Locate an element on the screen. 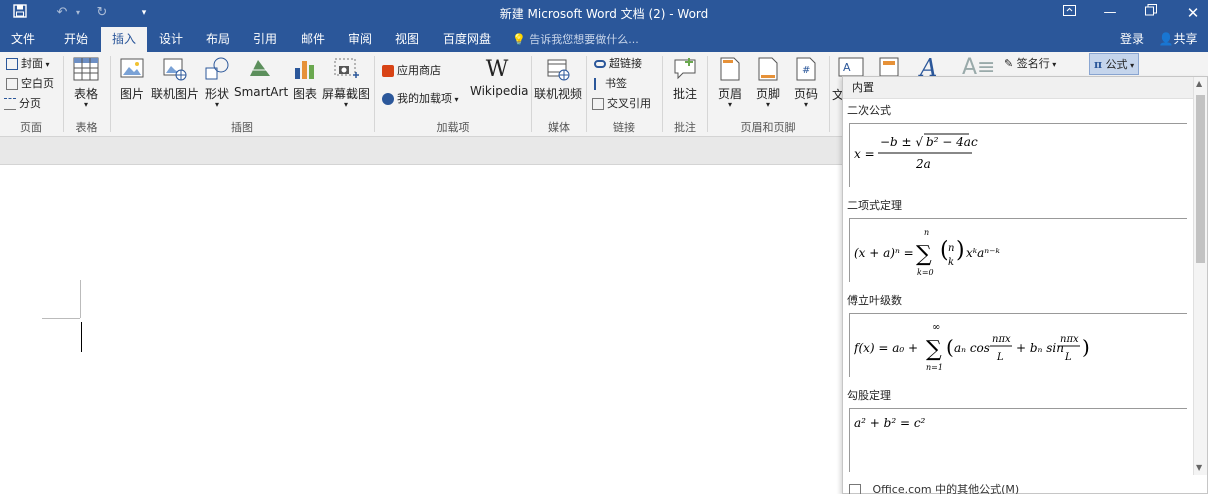  tab-review: 审阅 is located at coordinates (360, 39).